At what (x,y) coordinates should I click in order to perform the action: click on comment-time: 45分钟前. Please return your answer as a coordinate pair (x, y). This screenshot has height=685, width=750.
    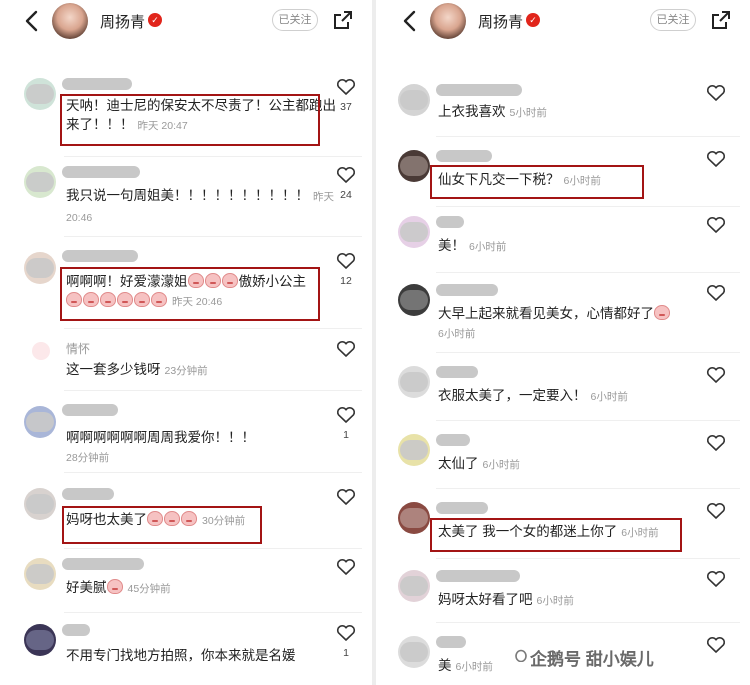
    Looking at the image, I should click on (149, 589).